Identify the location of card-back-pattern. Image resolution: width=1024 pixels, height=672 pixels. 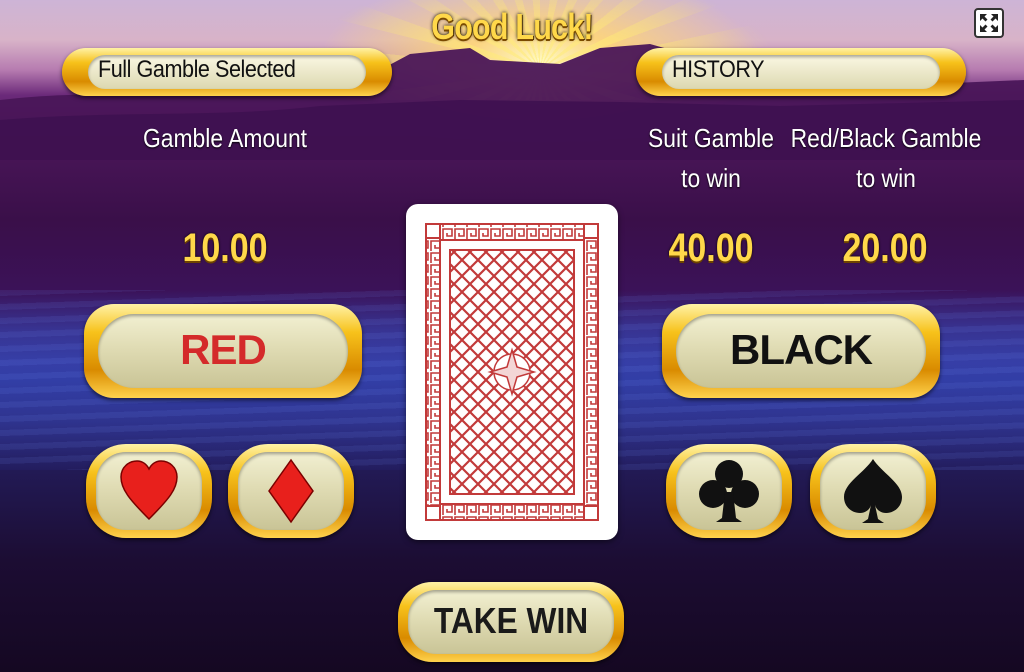
(512, 372).